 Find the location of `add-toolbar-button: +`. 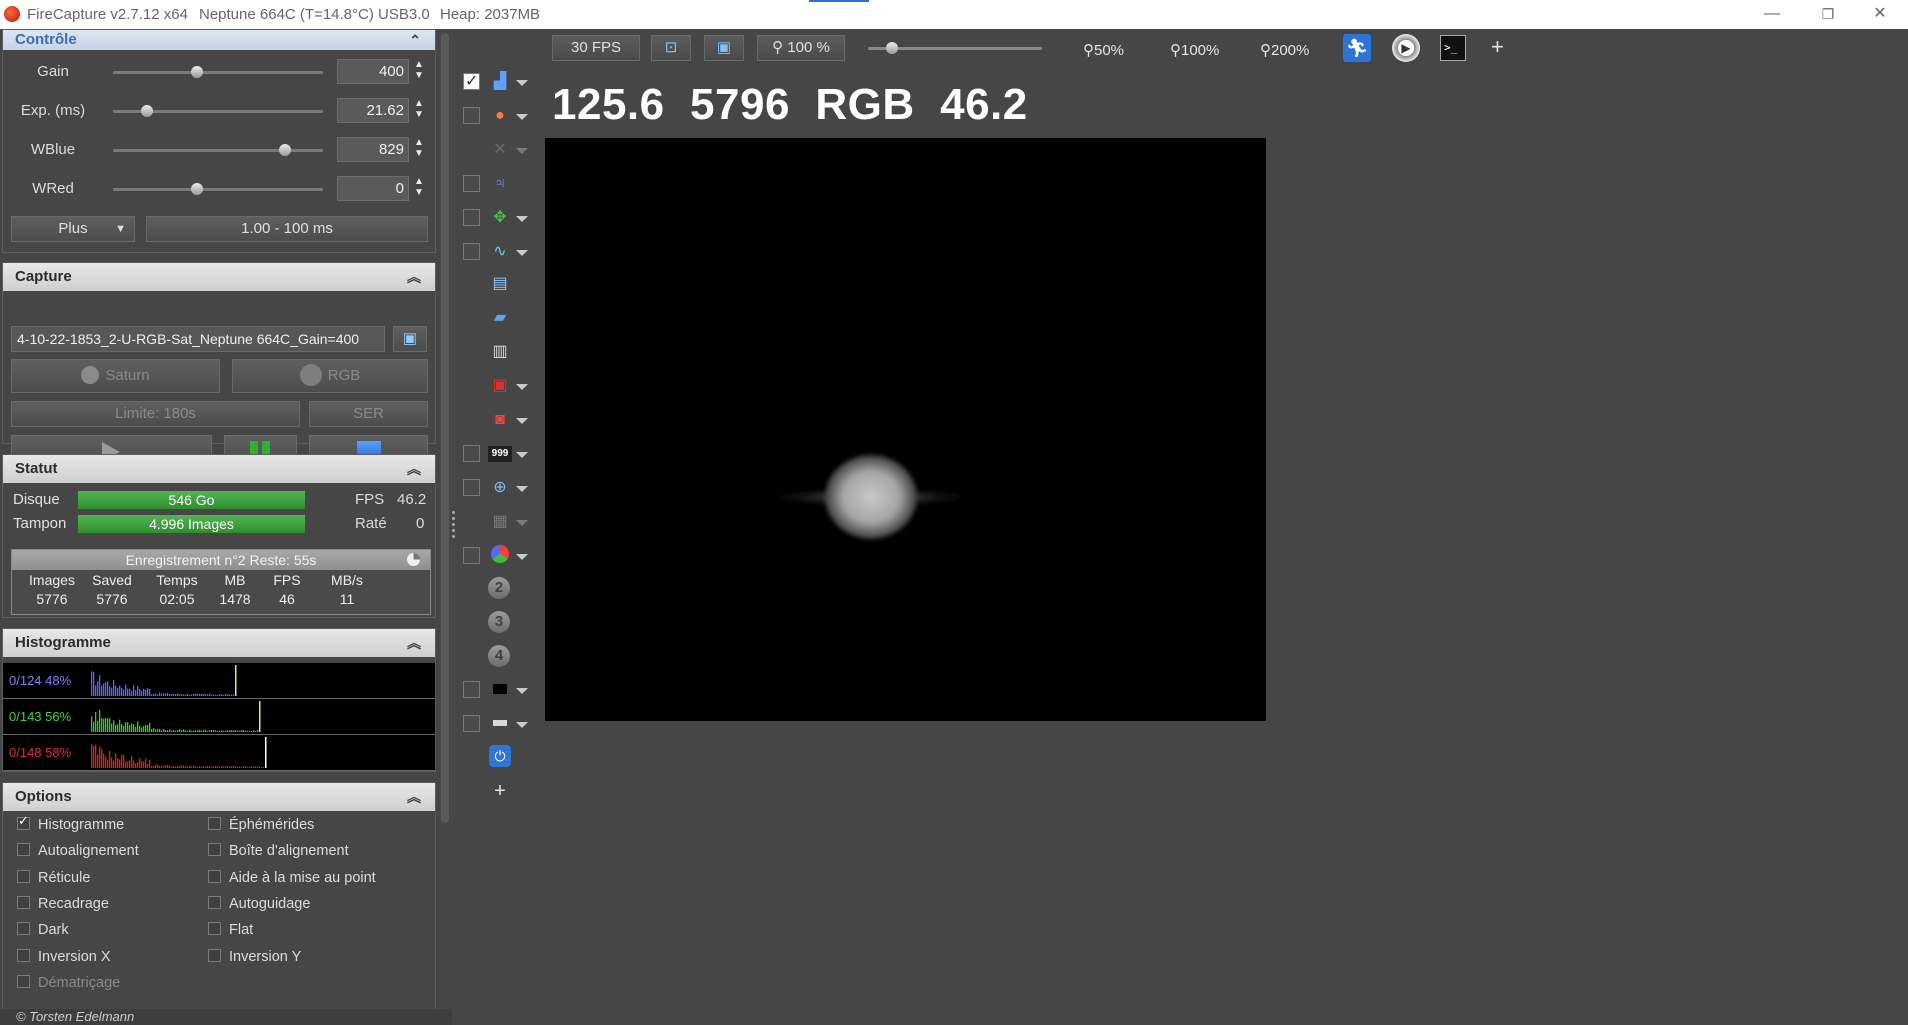

add-toolbar-button: + is located at coordinates (1497, 47).